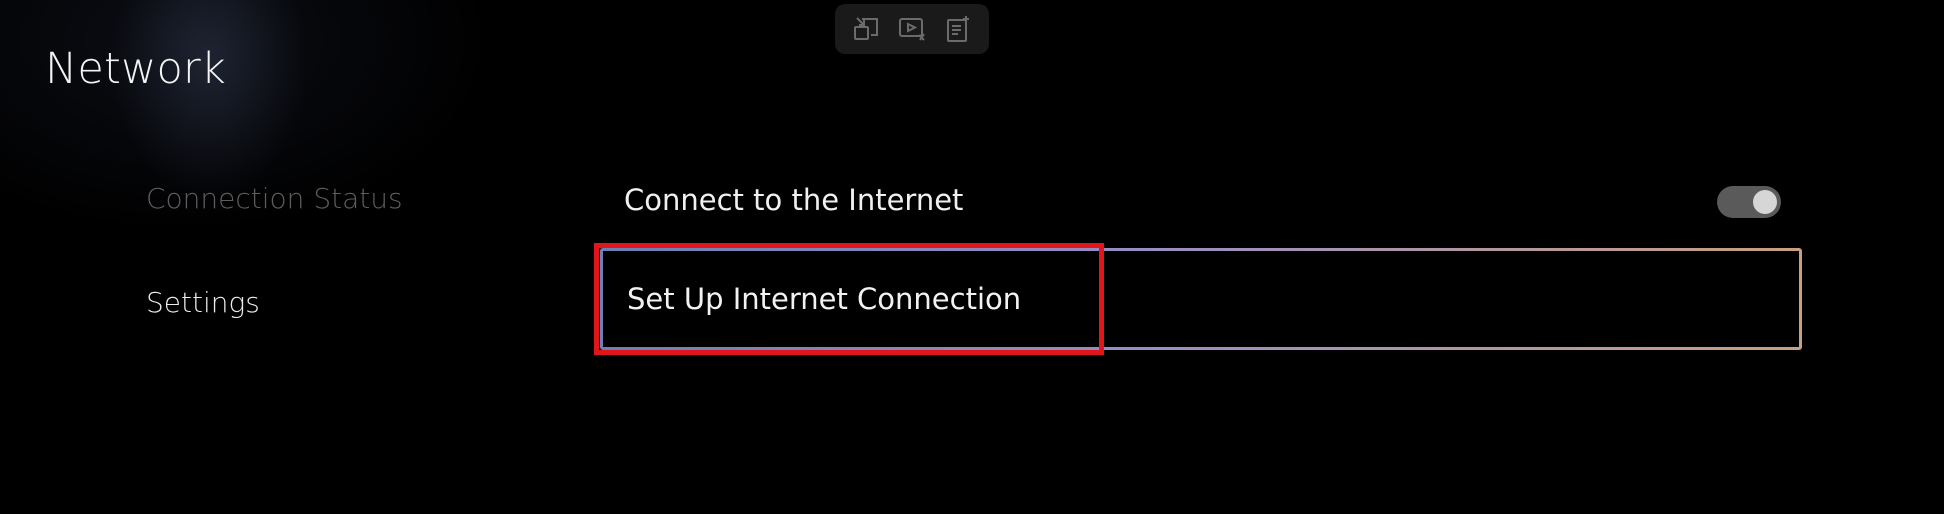 The height and width of the screenshot is (514, 1944). I want to click on capture-toolbar, so click(912, 29).